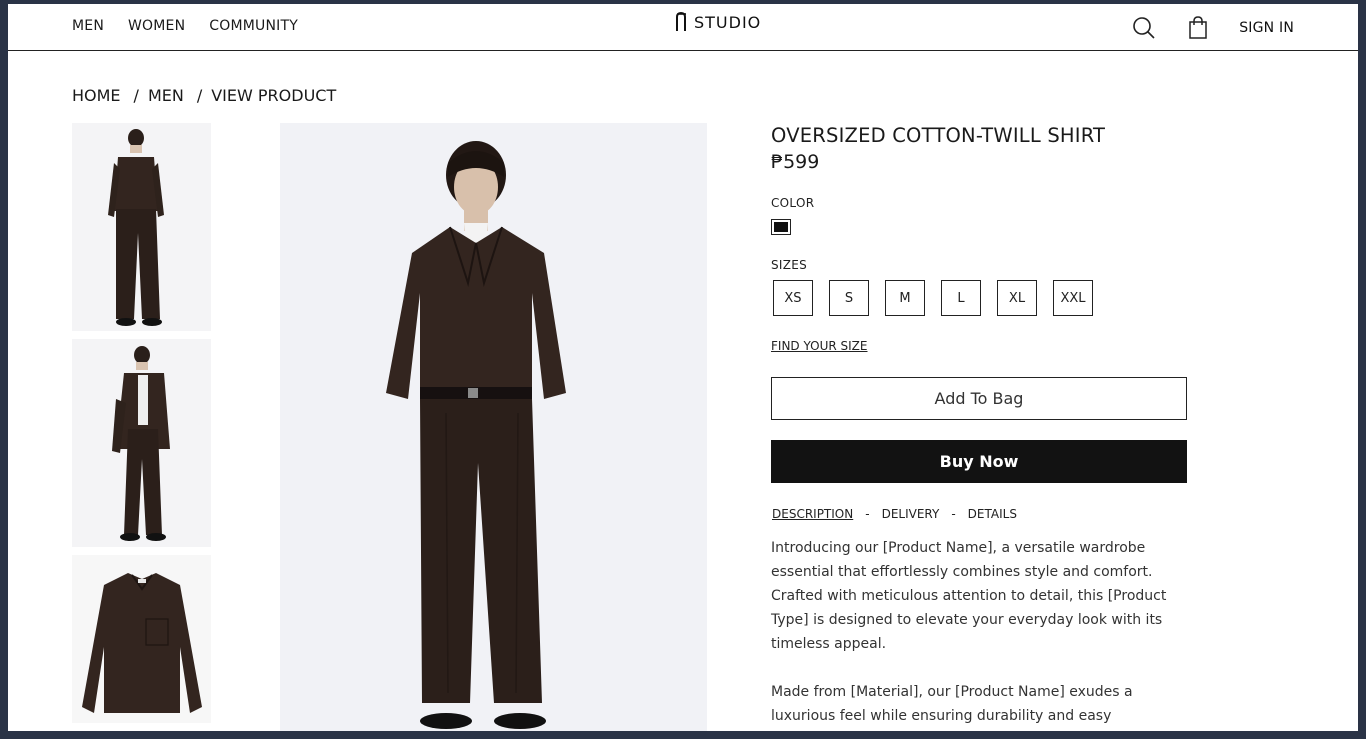 The height and width of the screenshot is (739, 1366). I want to click on find-your-size-link: FIND YOUR SIZE, so click(819, 346).